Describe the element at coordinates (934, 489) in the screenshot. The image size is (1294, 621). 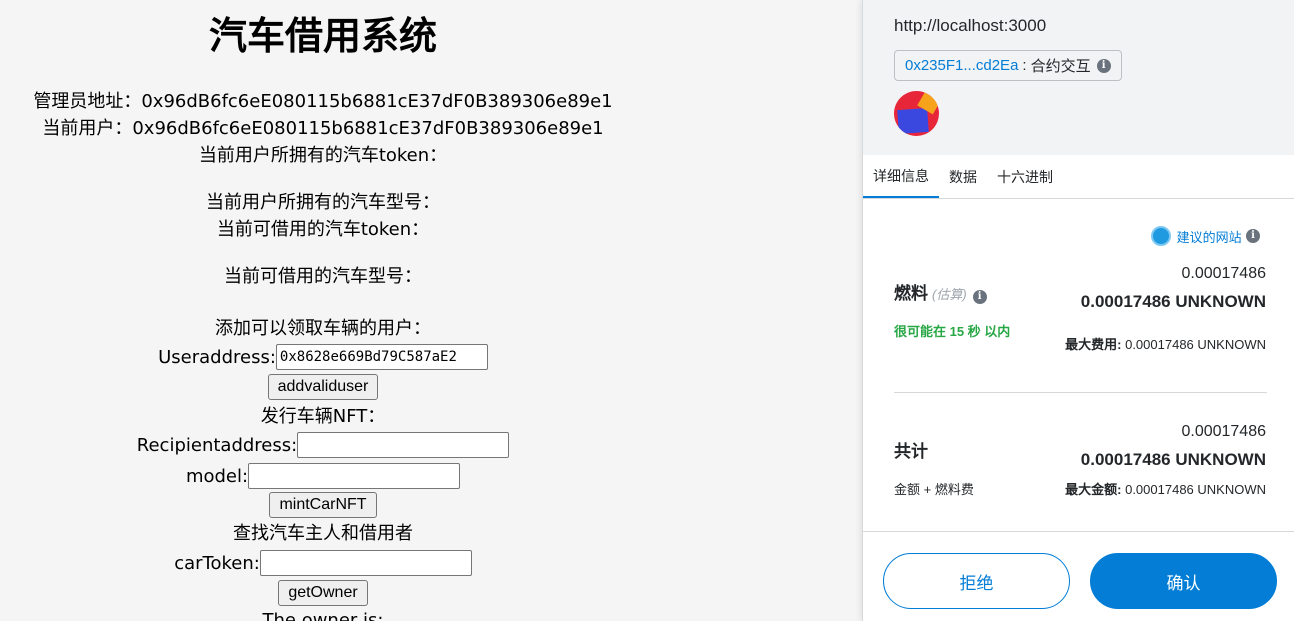
I see `total-sub-label: 金额 + 燃料费` at that location.